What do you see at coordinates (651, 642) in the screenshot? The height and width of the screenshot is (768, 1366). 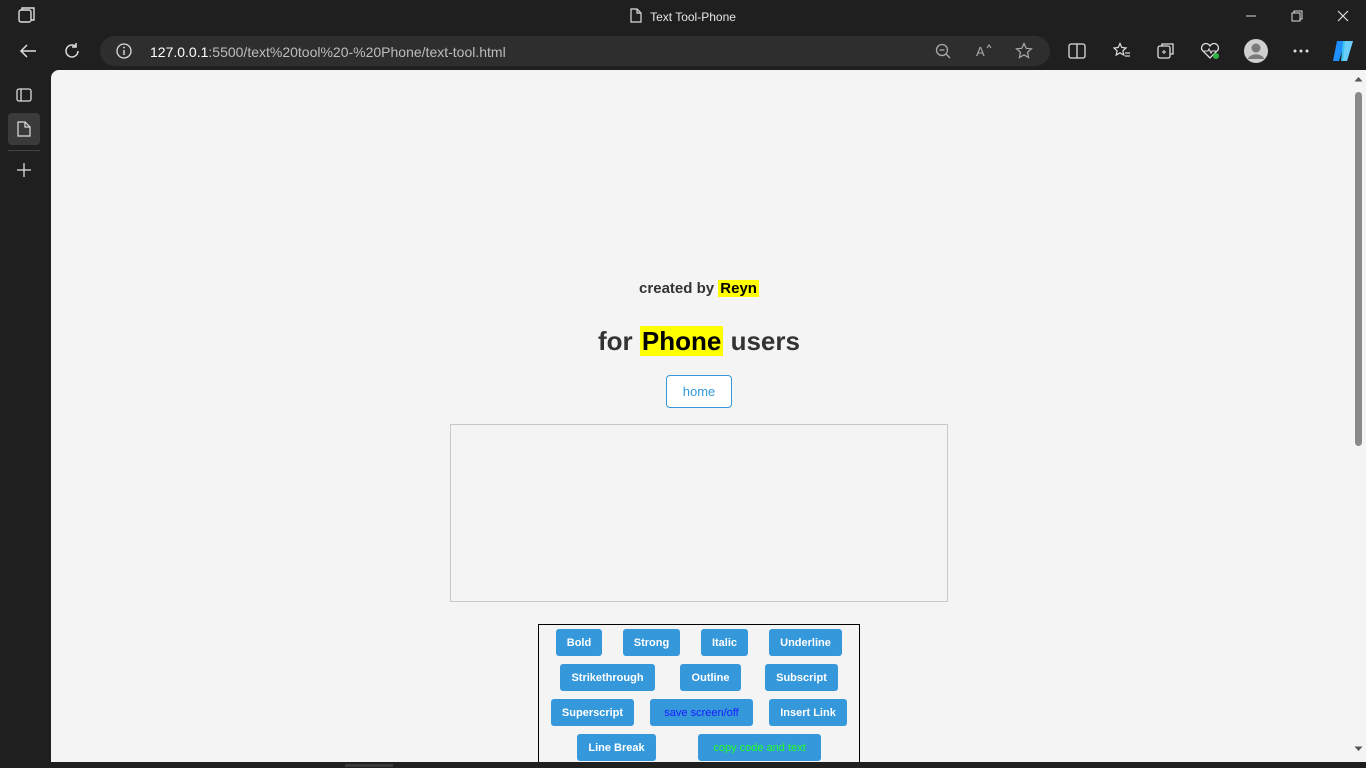 I see `strong-button: Strong` at bounding box center [651, 642].